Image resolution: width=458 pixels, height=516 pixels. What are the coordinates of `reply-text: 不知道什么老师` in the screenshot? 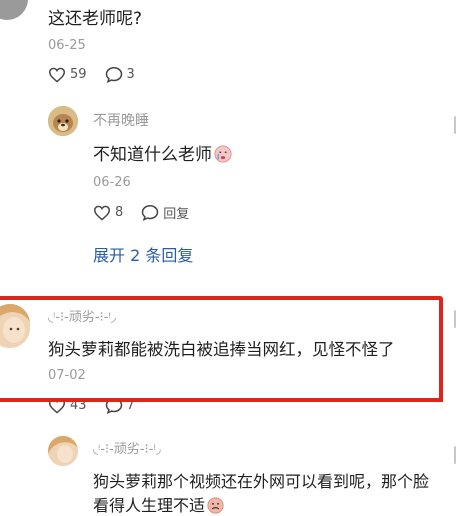 It's located at (162, 152).